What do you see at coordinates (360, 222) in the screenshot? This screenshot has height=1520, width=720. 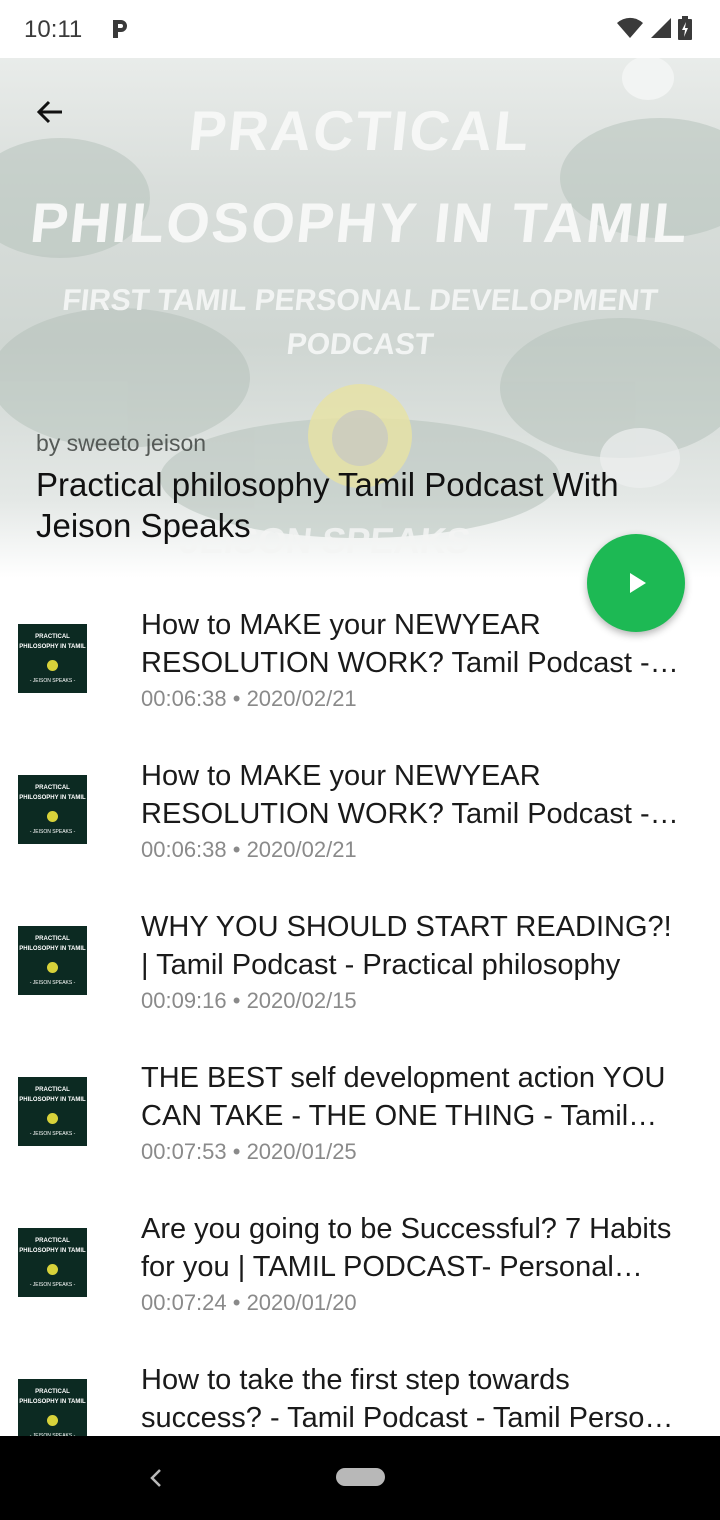 I see `artwork-title-line2: PHILOSOPHY IN TAMIL` at bounding box center [360, 222].